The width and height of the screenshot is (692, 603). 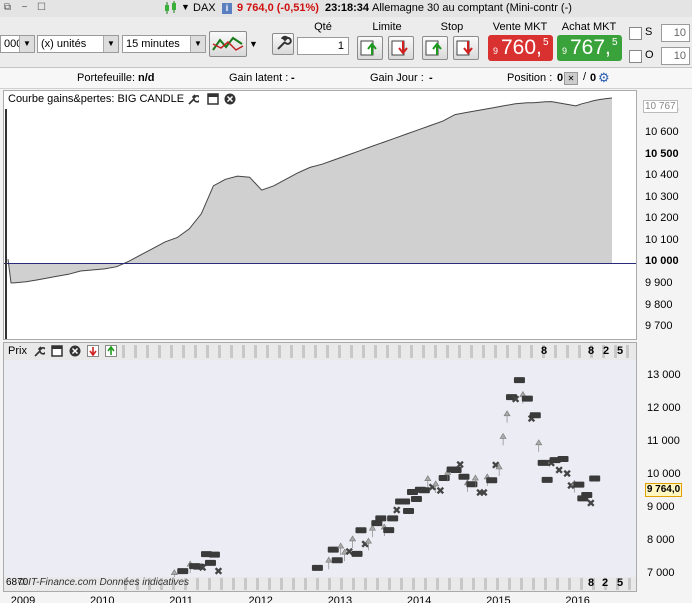 I want to click on sell-limit-button, so click(x=401, y=48).